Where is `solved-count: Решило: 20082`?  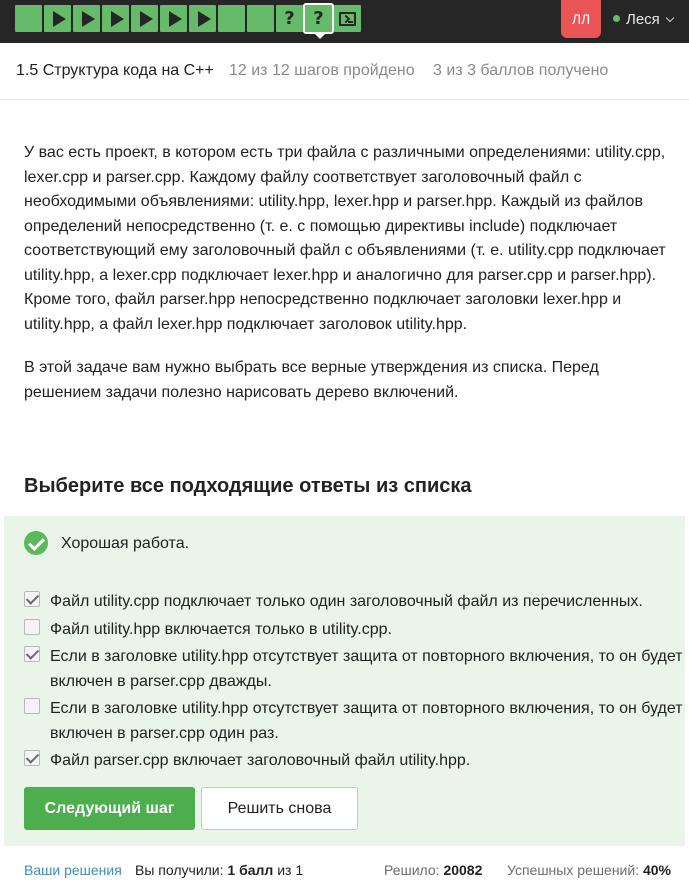
solved-count: Решило: 20082 is located at coordinates (433, 870).